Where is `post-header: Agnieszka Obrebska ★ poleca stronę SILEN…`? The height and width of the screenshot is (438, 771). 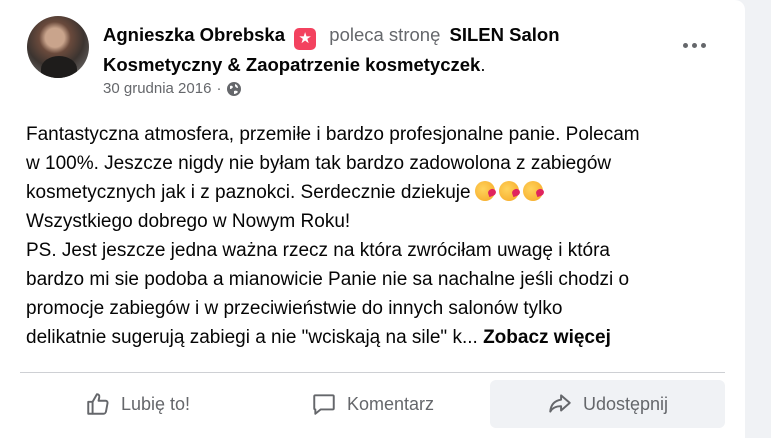
post-header: Agnieszka Obrebska ★ poleca stronę SILEN… is located at coordinates (393, 49).